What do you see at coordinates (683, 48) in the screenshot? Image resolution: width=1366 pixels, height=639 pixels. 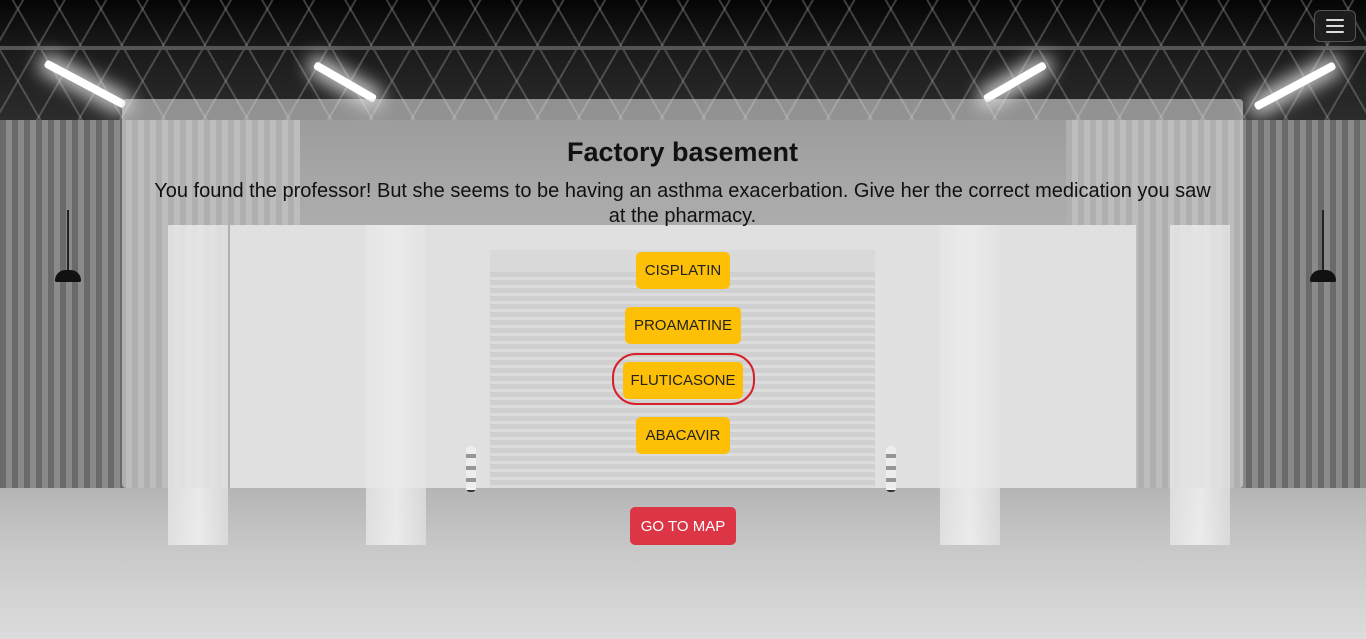 I see `ceiling-beam` at bounding box center [683, 48].